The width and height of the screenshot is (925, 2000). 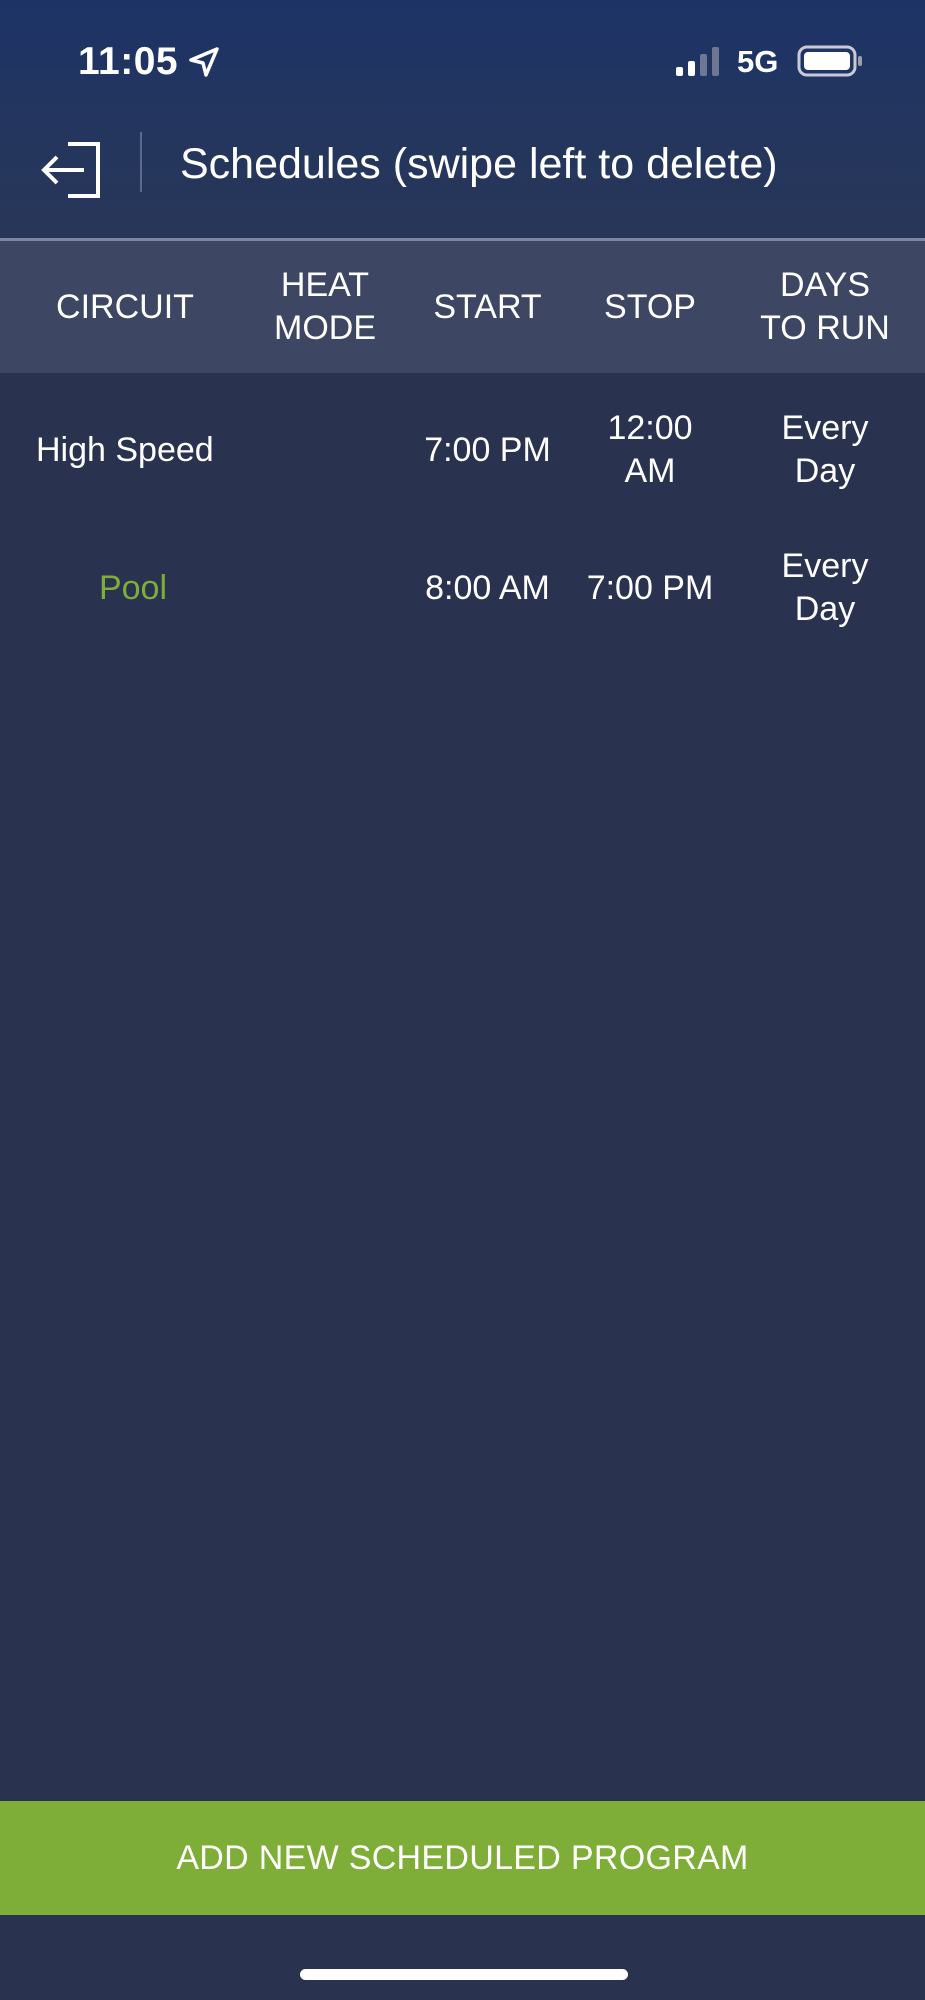 What do you see at coordinates (825, 306) in the screenshot?
I see `column-header-days-to-run: DAYS TO RUN` at bounding box center [825, 306].